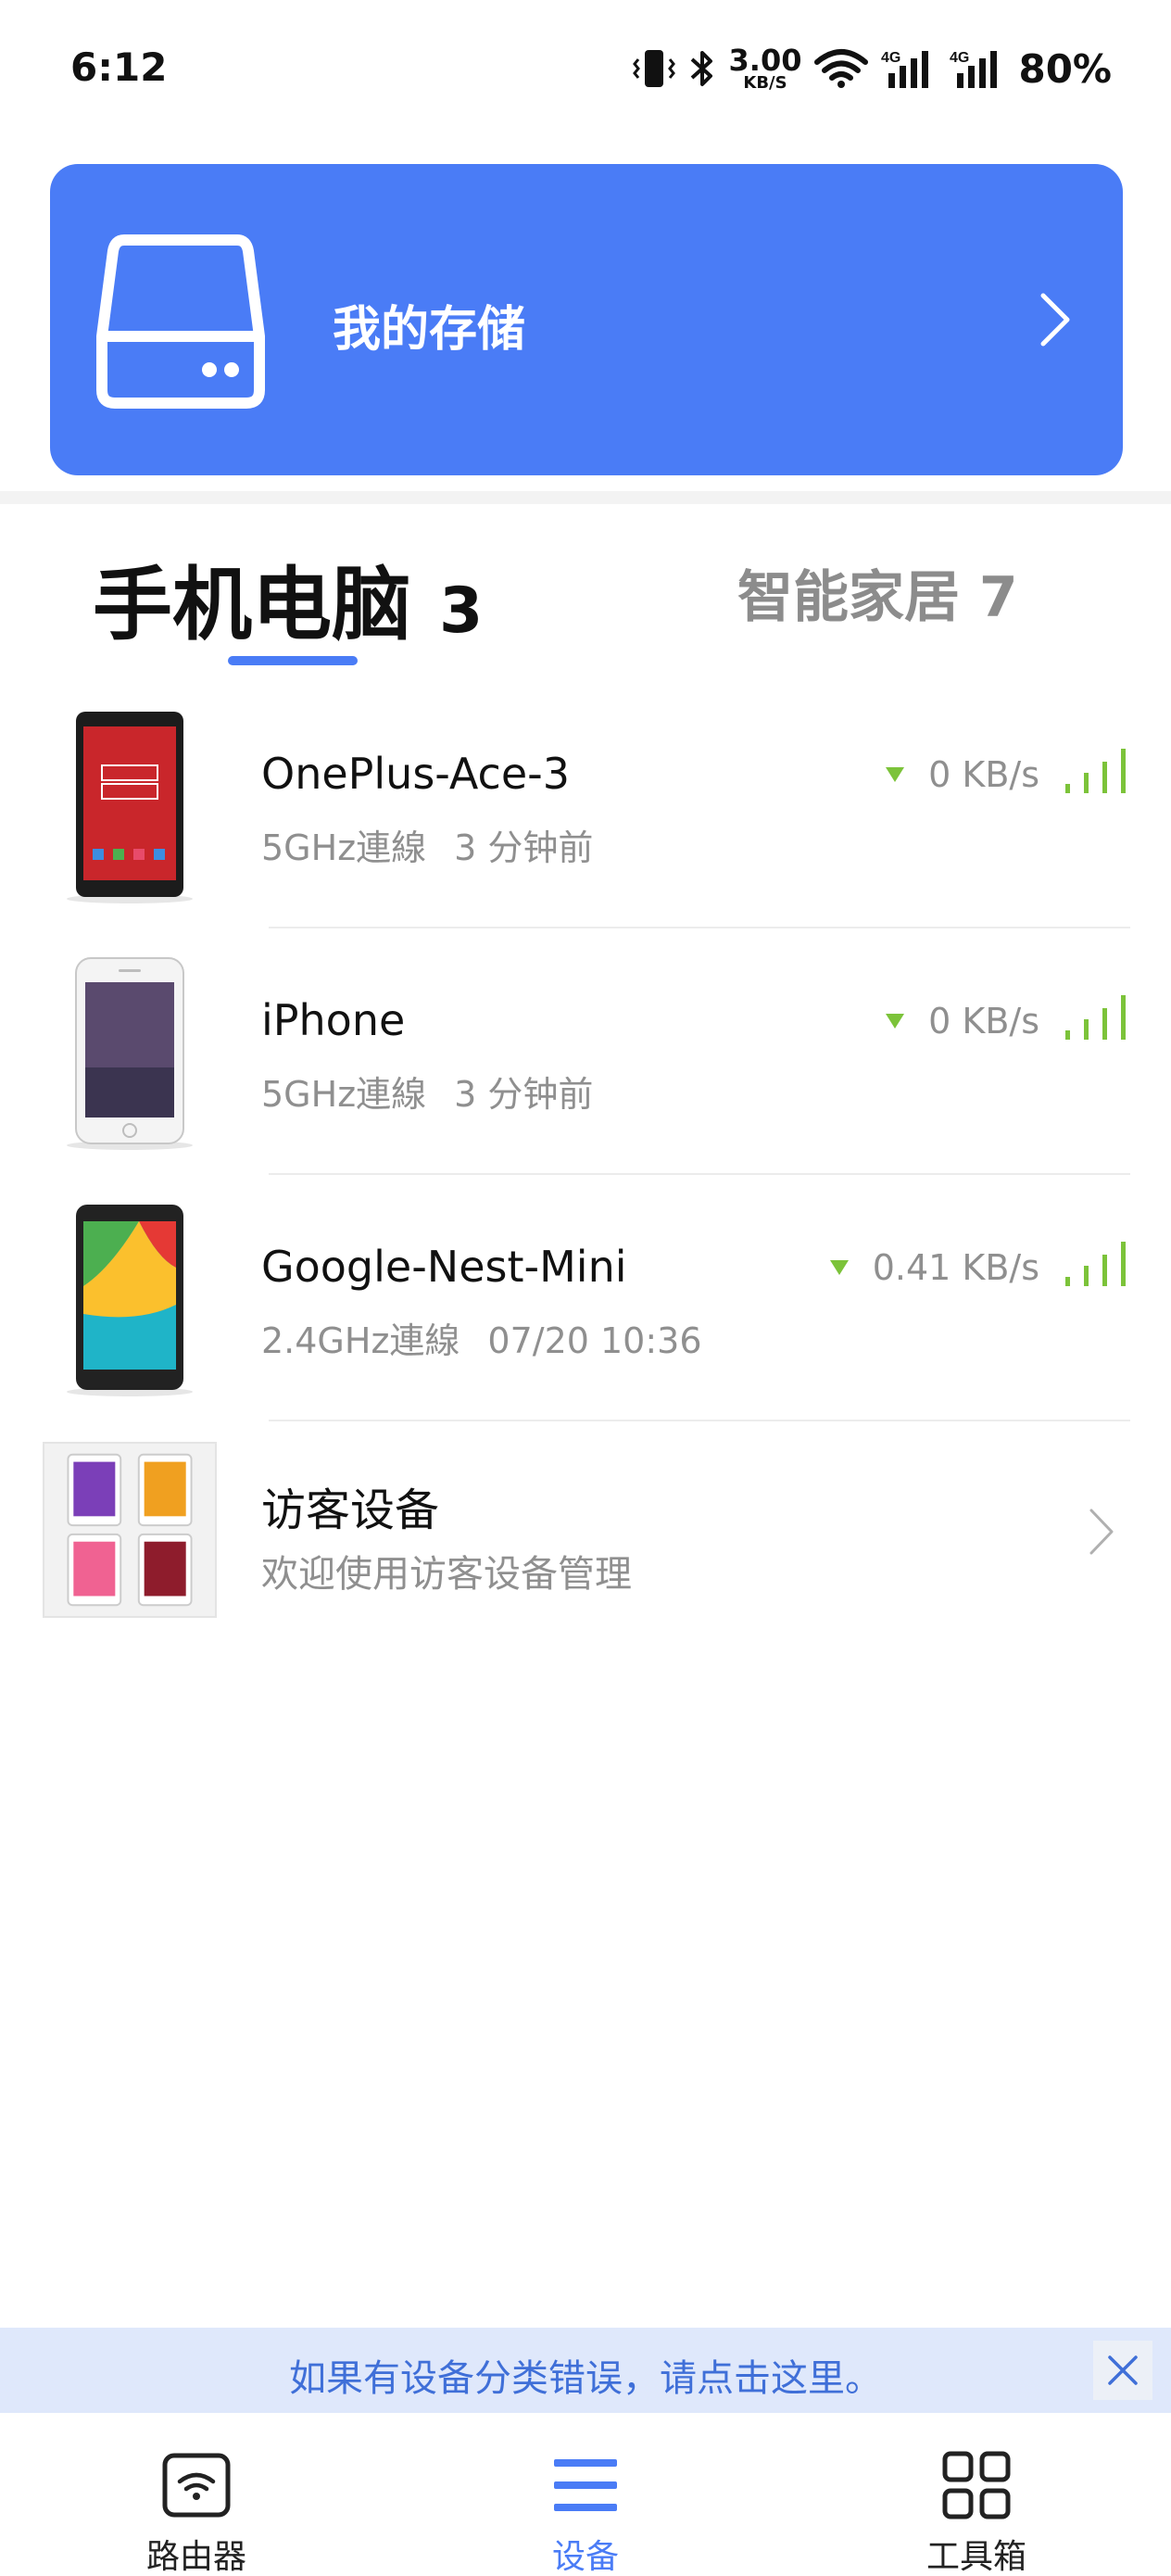 Image resolution: width=1171 pixels, height=2576 pixels. I want to click on grid-icon, so click(976, 2485).